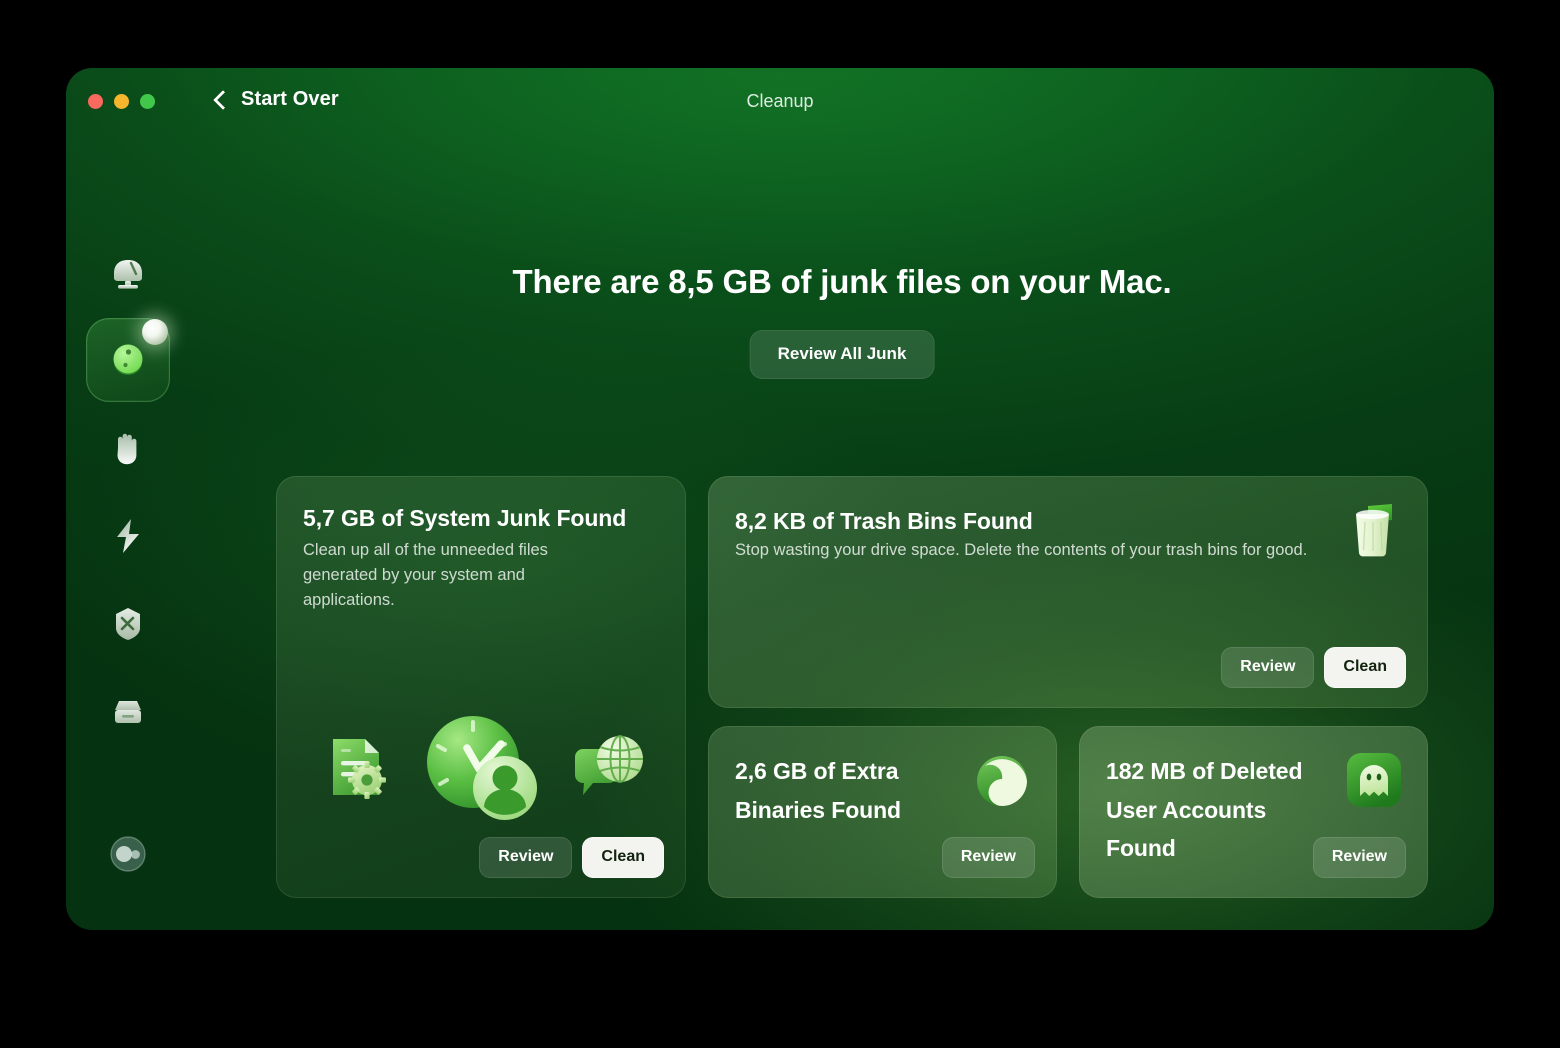 This screenshot has height=1048, width=1560. What do you see at coordinates (609, 765) in the screenshot?
I see `chat-globe-icon` at bounding box center [609, 765].